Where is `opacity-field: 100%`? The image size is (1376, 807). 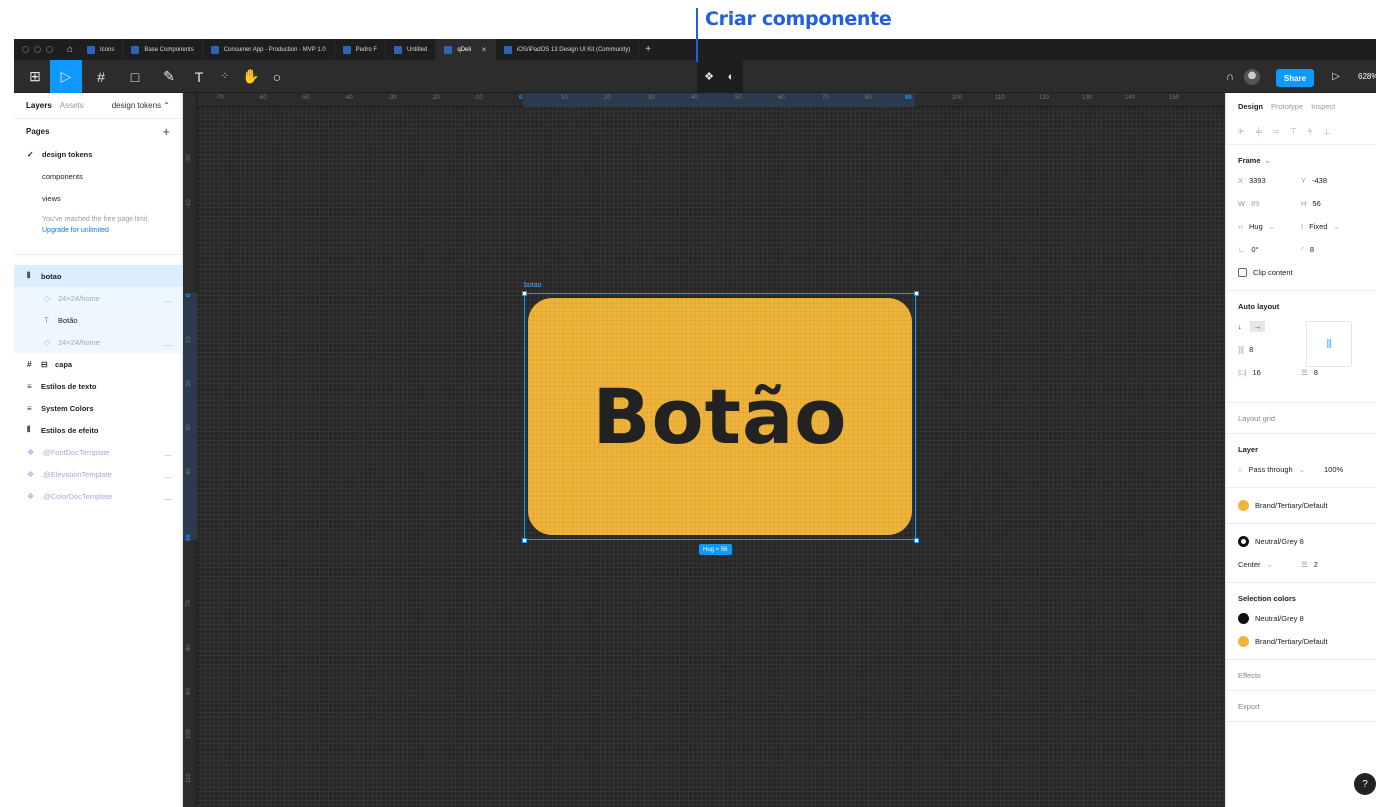
opacity-field: 100% is located at coordinates (1333, 469).